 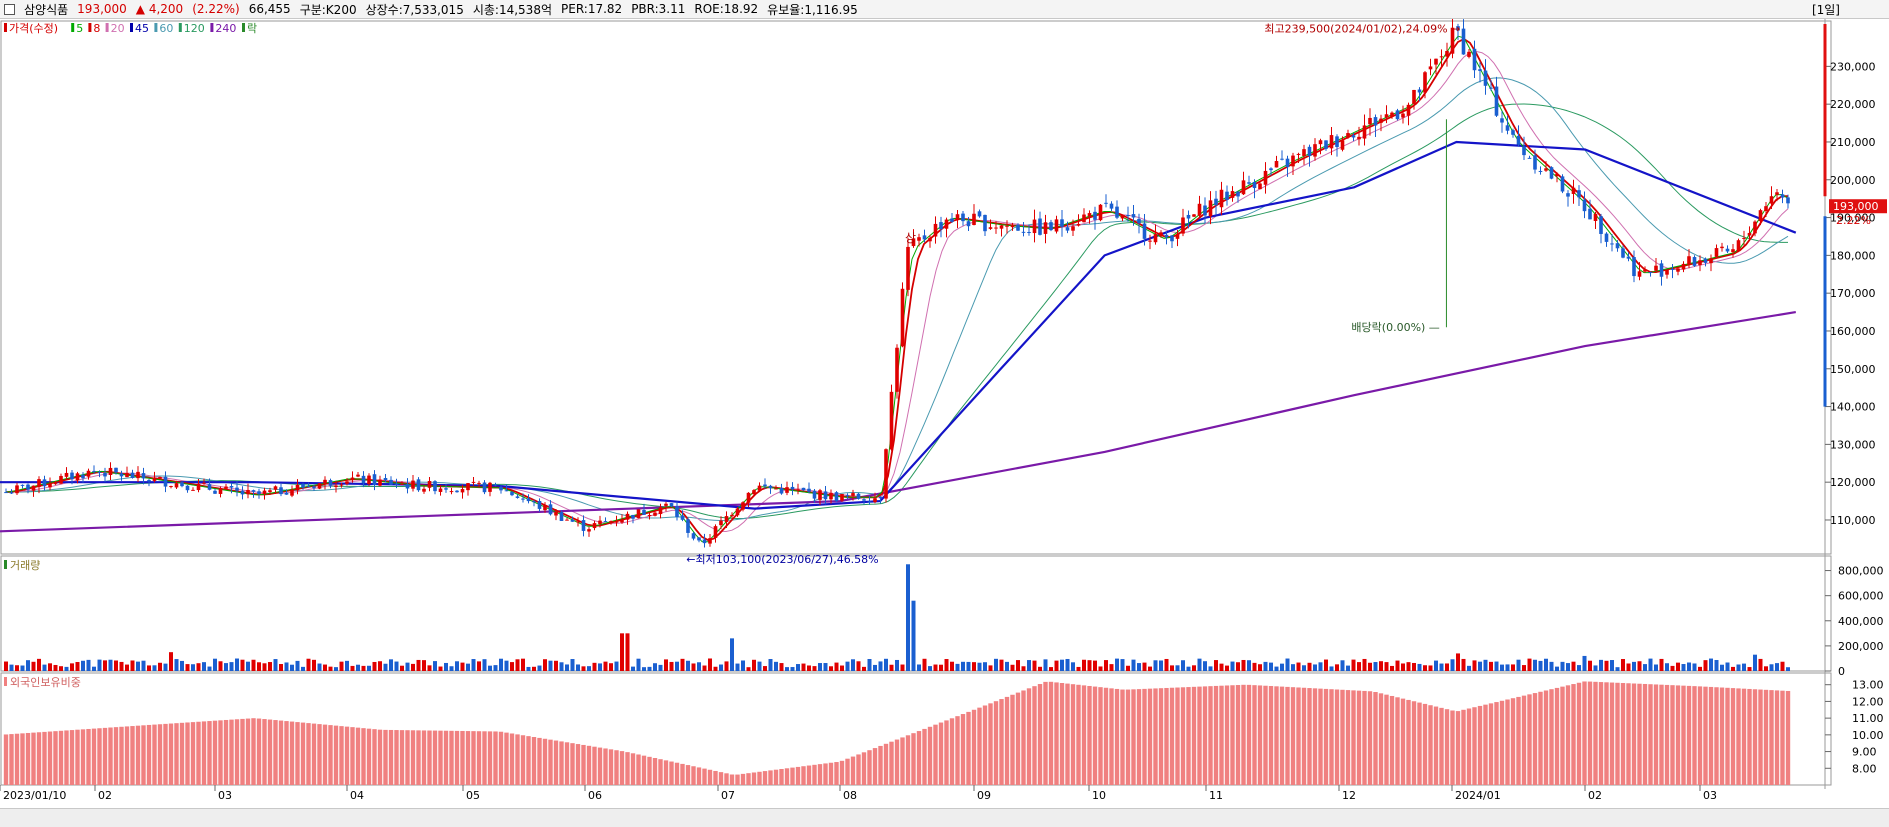 What do you see at coordinates (46, 9) in the screenshot?
I see `stock-name: 삼양식품` at bounding box center [46, 9].